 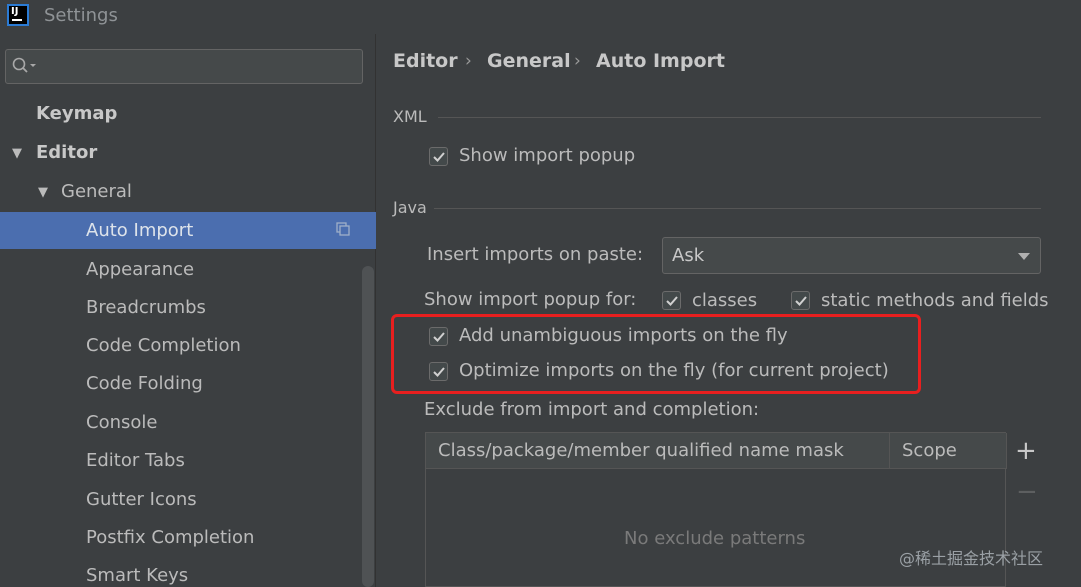 I want to click on tree-item-breadcrumbs: Breadcrumbs, so click(x=188, y=307).